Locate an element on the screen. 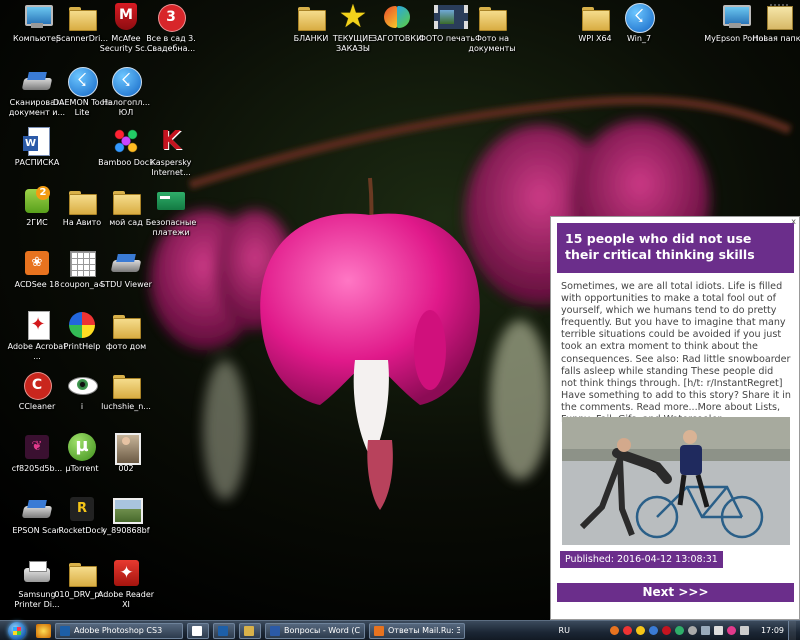 The height and width of the screenshot is (640, 800). tax-app-icon is located at coordinates (126, 81).